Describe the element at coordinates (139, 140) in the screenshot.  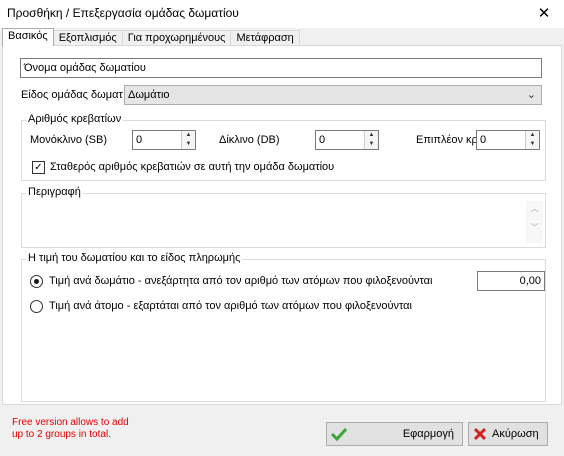
I see `single-beds-value: 0` at that location.